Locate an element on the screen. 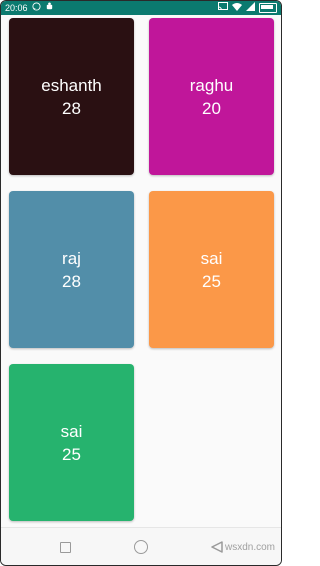 The image size is (320, 566). status-bar: 20:06 is located at coordinates (141, 8).